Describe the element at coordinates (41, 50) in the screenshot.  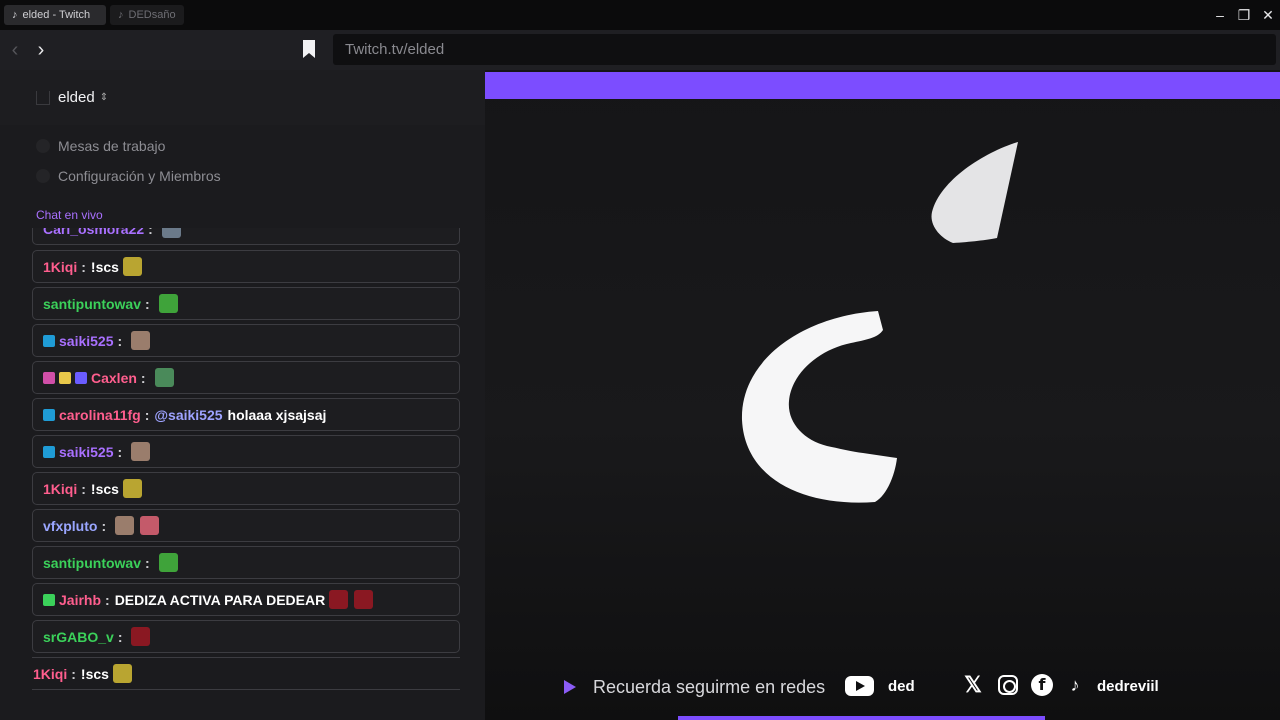
I see `forward-icon: ›` at that location.